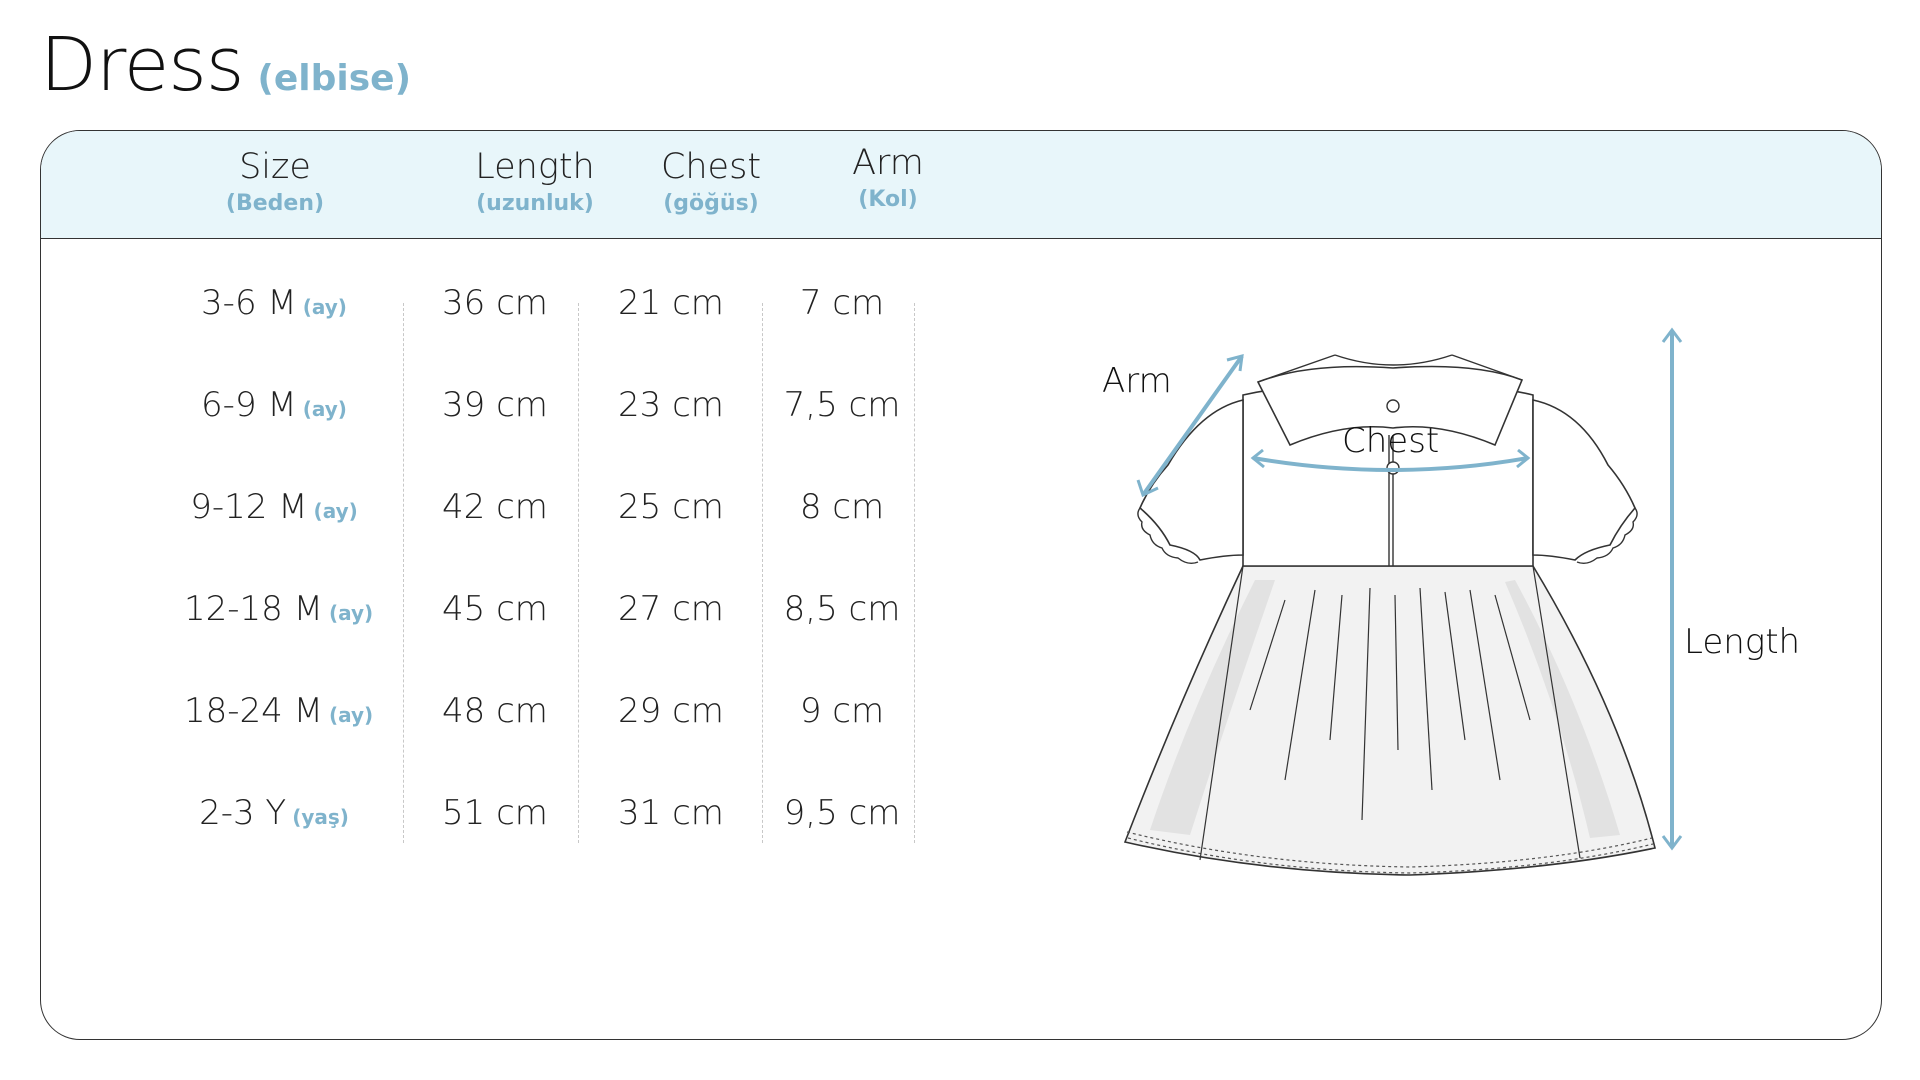 Image resolution: width=1920 pixels, height=1080 pixels. What do you see at coordinates (249, 303) in the screenshot?
I see `size-cell-value: 3-6 M` at bounding box center [249, 303].